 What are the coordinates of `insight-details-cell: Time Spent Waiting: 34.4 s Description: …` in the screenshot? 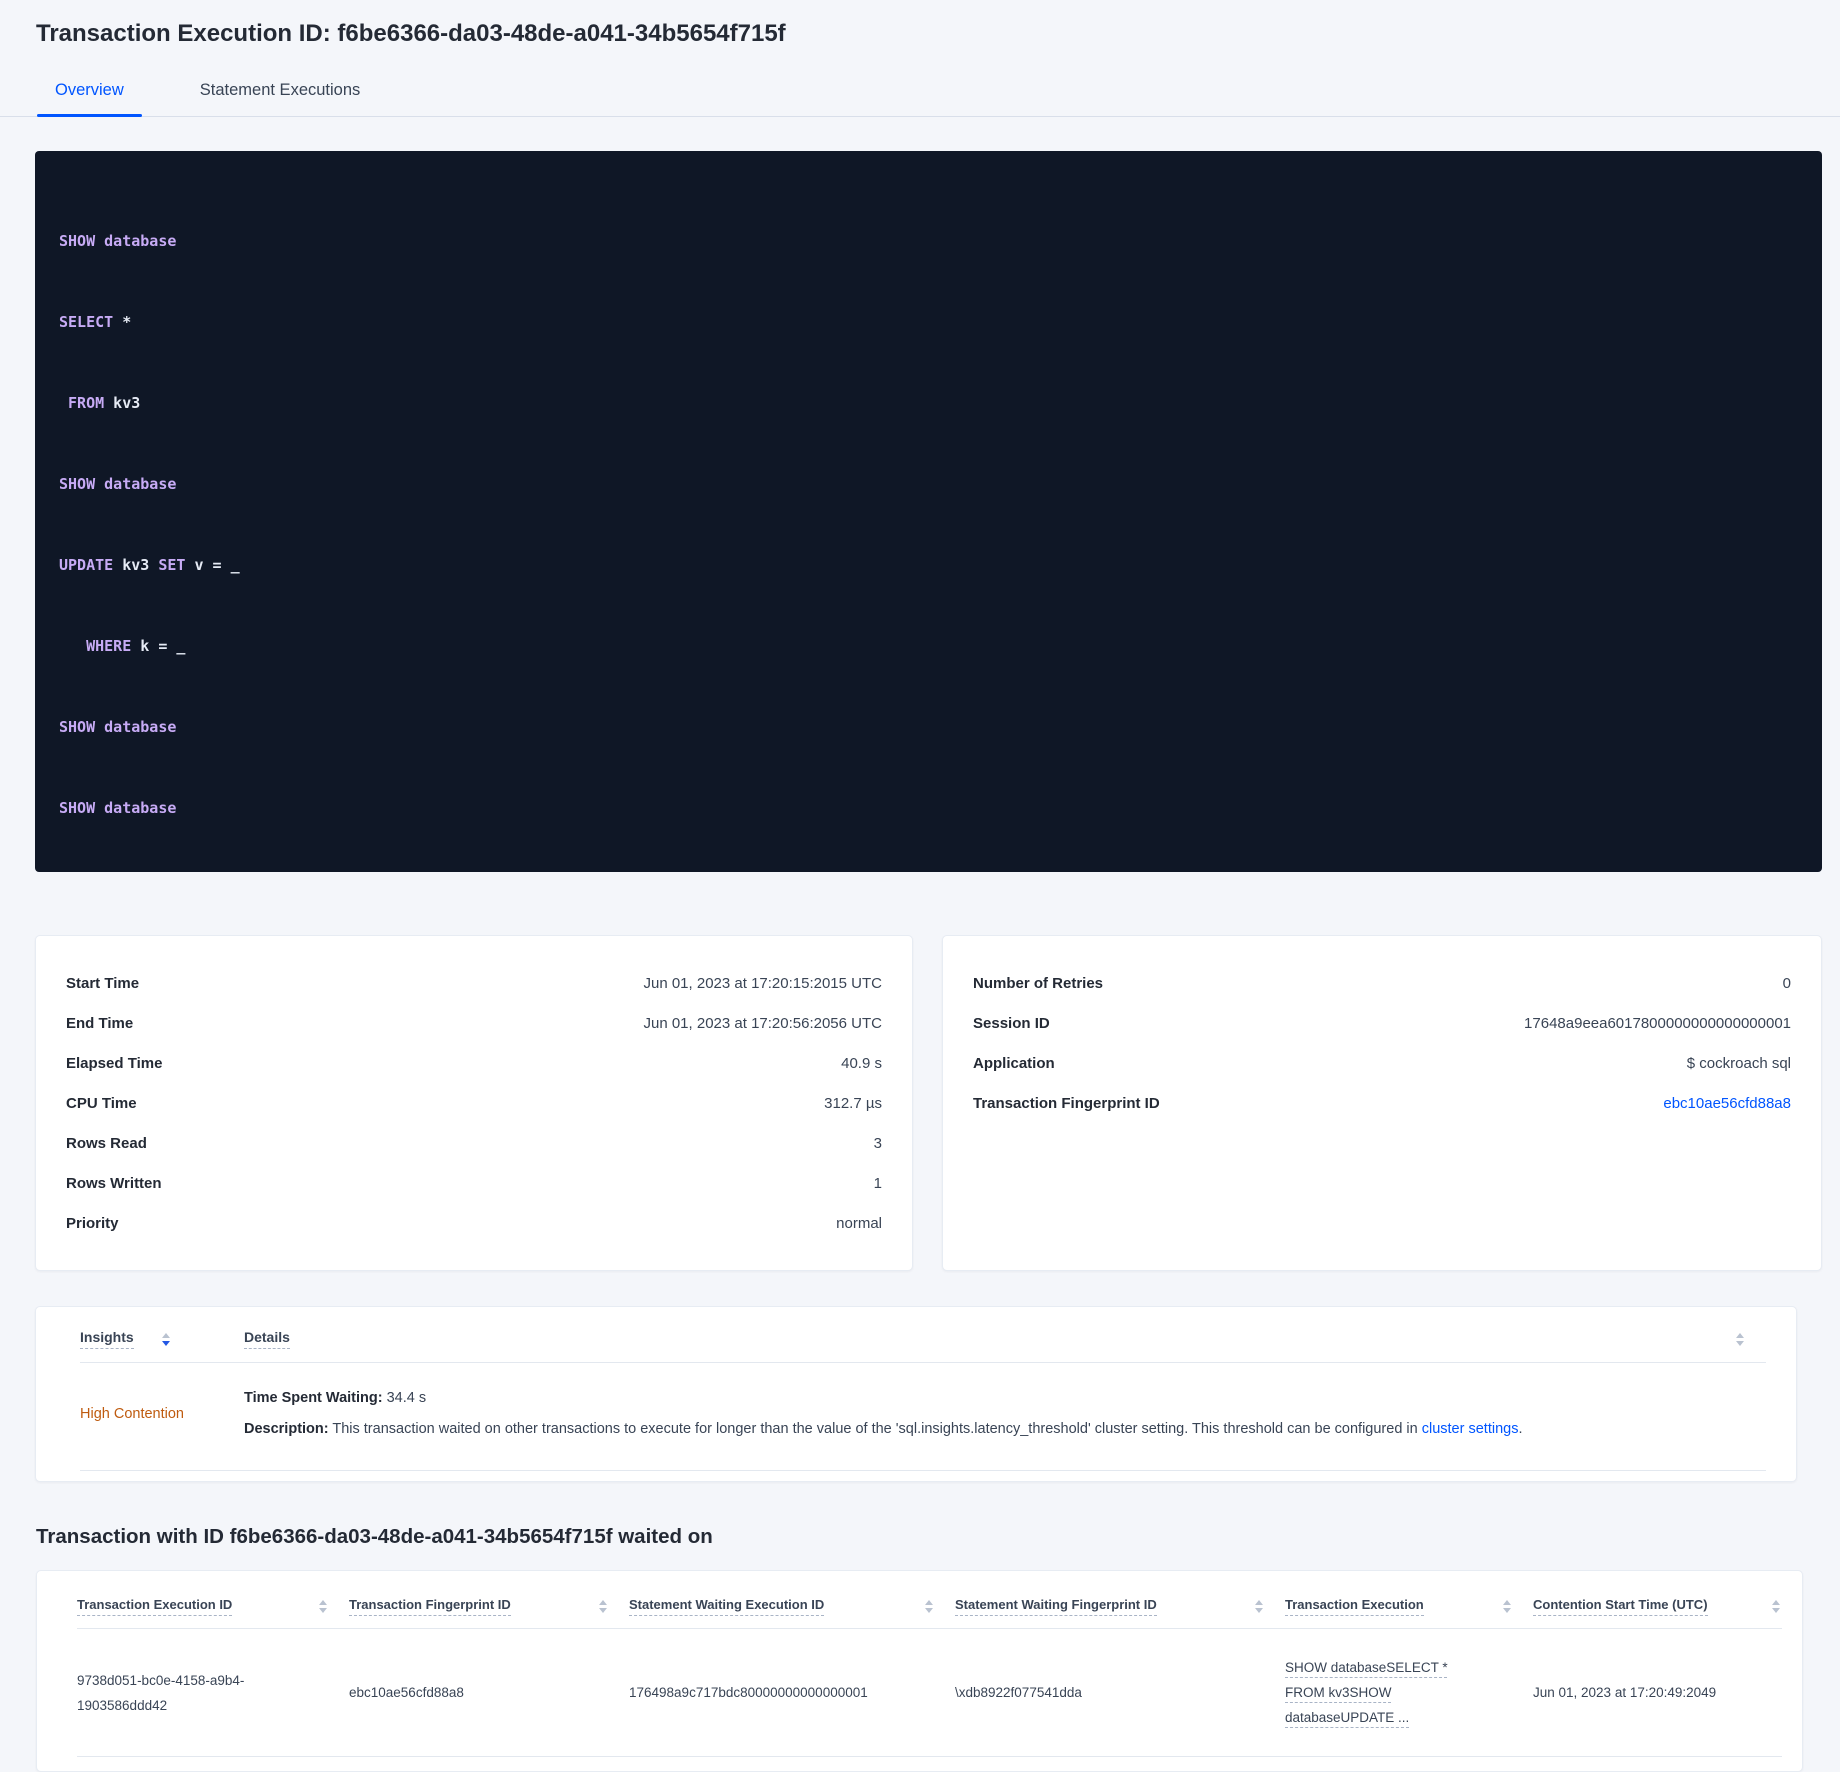 It's located at (990, 1413).